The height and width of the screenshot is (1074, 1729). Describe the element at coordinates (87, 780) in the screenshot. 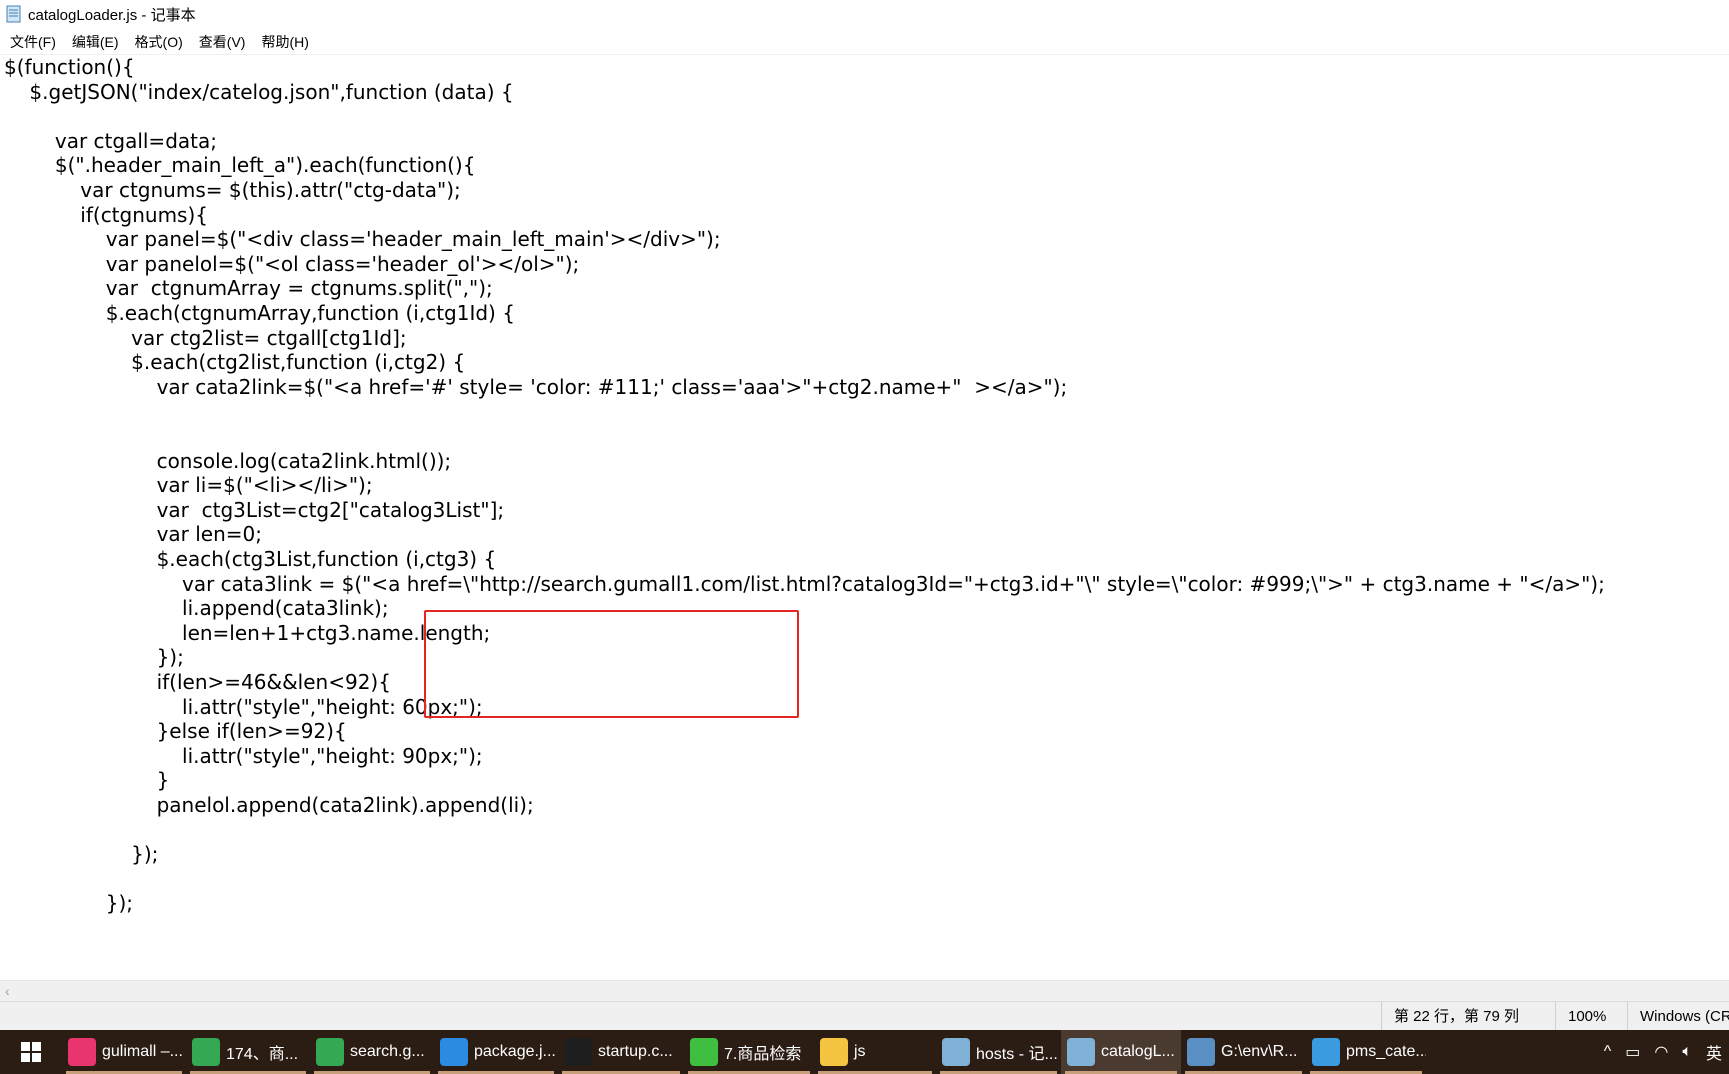

I see `code-line: }` at that location.